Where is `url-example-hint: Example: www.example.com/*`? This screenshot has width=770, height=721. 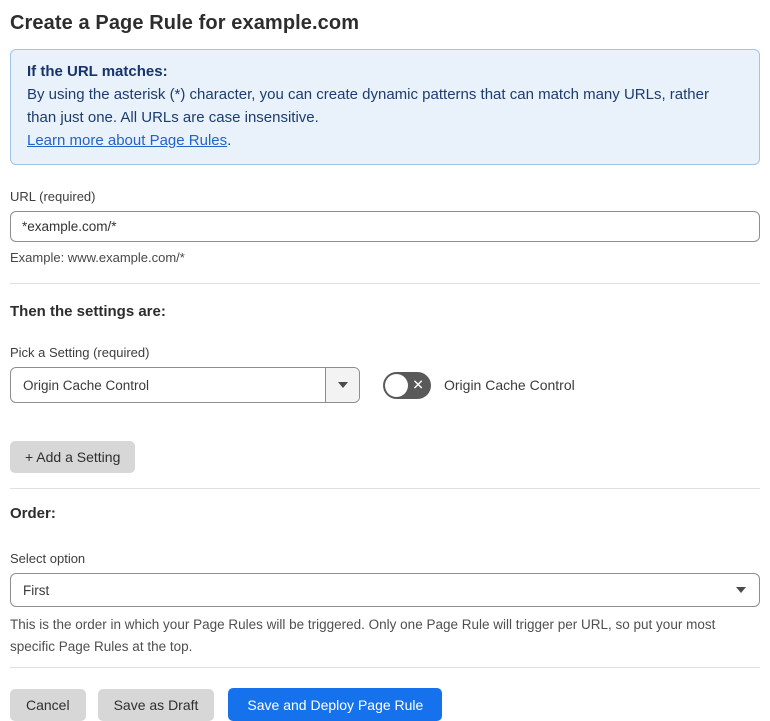
url-example-hint: Example: www.example.com/* is located at coordinates (97, 257).